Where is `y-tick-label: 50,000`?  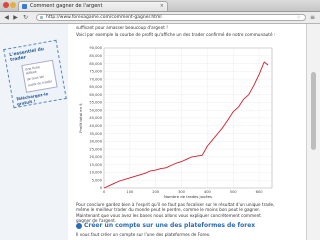
y-tick-label: 50,000 is located at coordinates (95, 110).